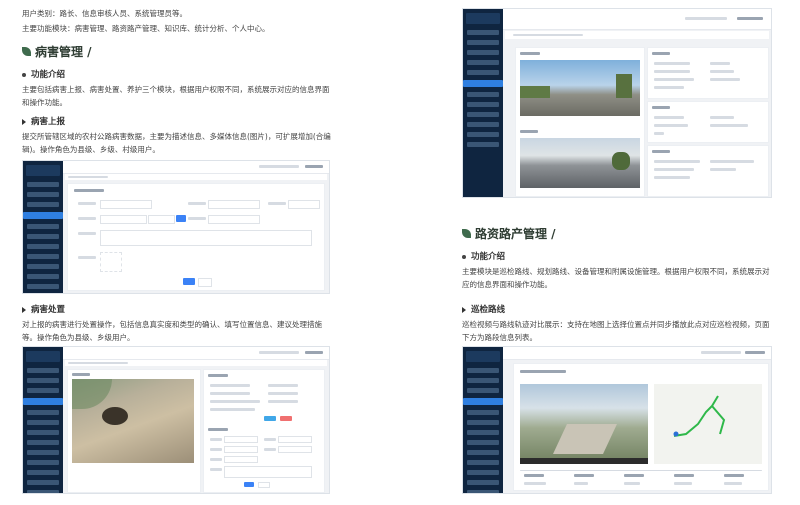 The height and width of the screenshot is (505, 800). I want to click on detail-screenshot, so click(617, 103).